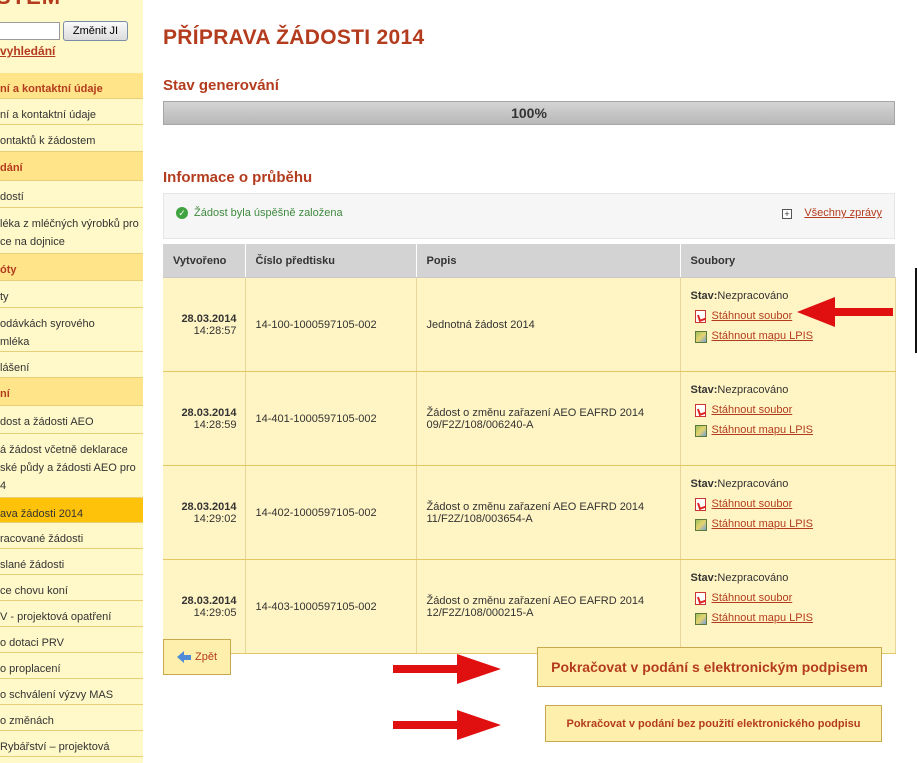 The image size is (917, 763). What do you see at coordinates (294, 37) in the screenshot?
I see `page-title: PŘÍPRAVA ŽÁDOSTI 2014` at bounding box center [294, 37].